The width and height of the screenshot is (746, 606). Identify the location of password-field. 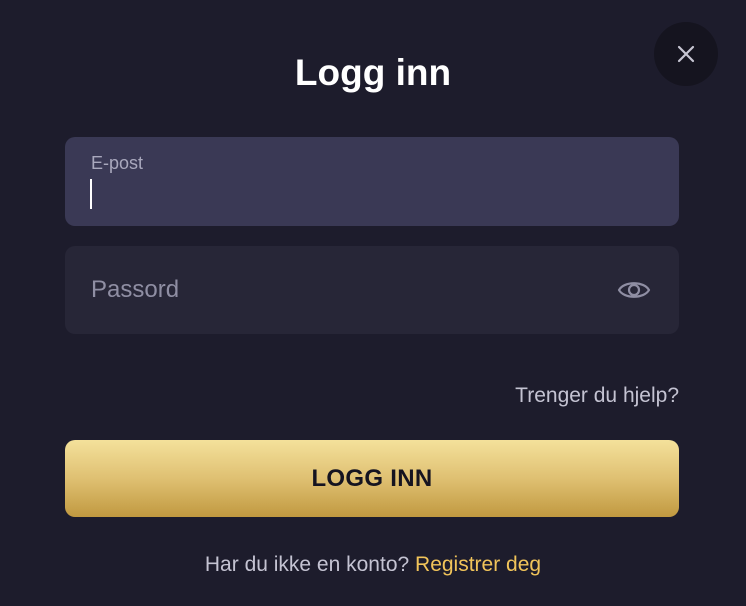
(372, 290).